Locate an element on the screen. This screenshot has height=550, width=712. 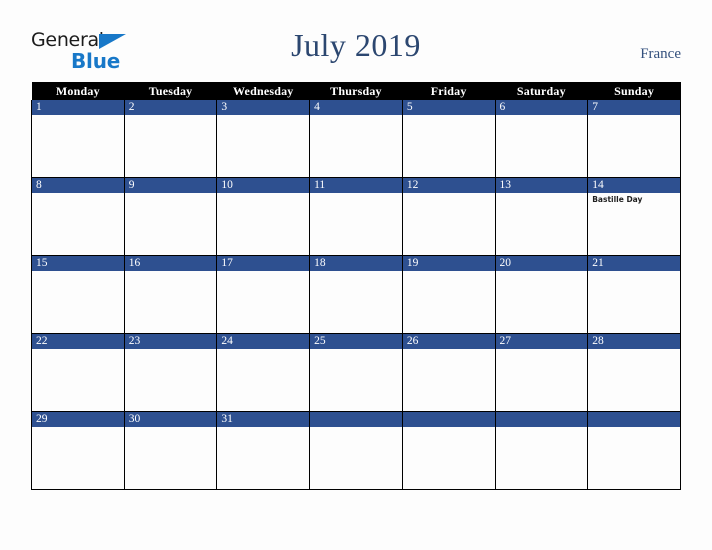
calendar-day-cell: 16 is located at coordinates (170, 294).